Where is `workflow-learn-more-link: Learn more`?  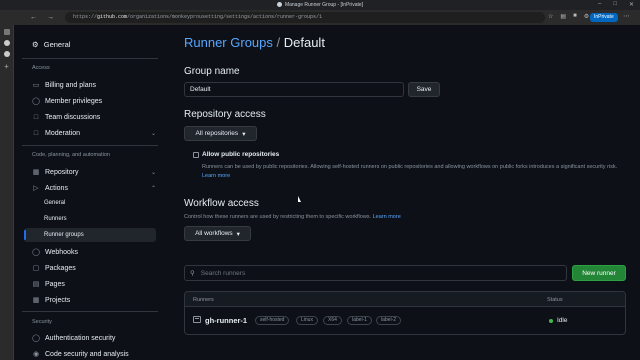
workflow-learn-more-link: Learn more is located at coordinates (387, 217).